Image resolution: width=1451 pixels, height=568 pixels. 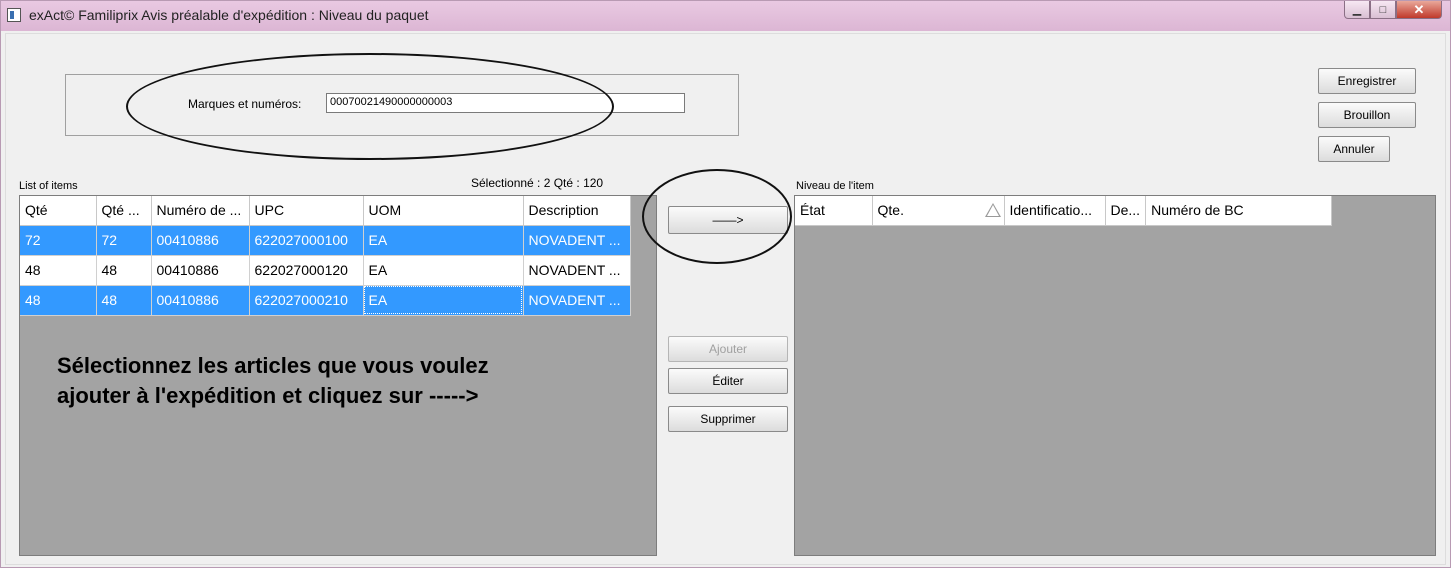 What do you see at coordinates (992, 210) in the screenshot?
I see `sort-ascending-icon` at bounding box center [992, 210].